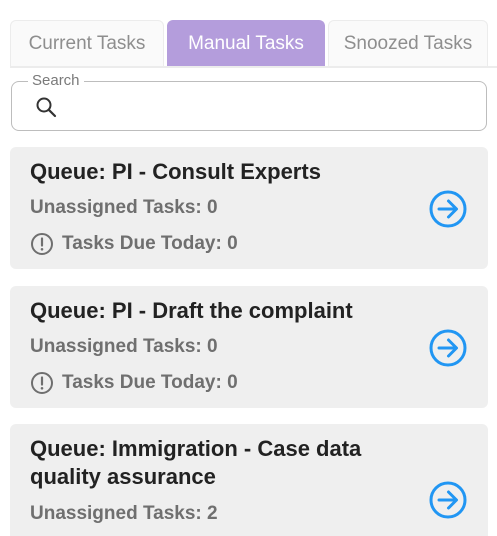 The width and height of the screenshot is (497, 536). I want to click on search-field: Search, so click(249, 101).